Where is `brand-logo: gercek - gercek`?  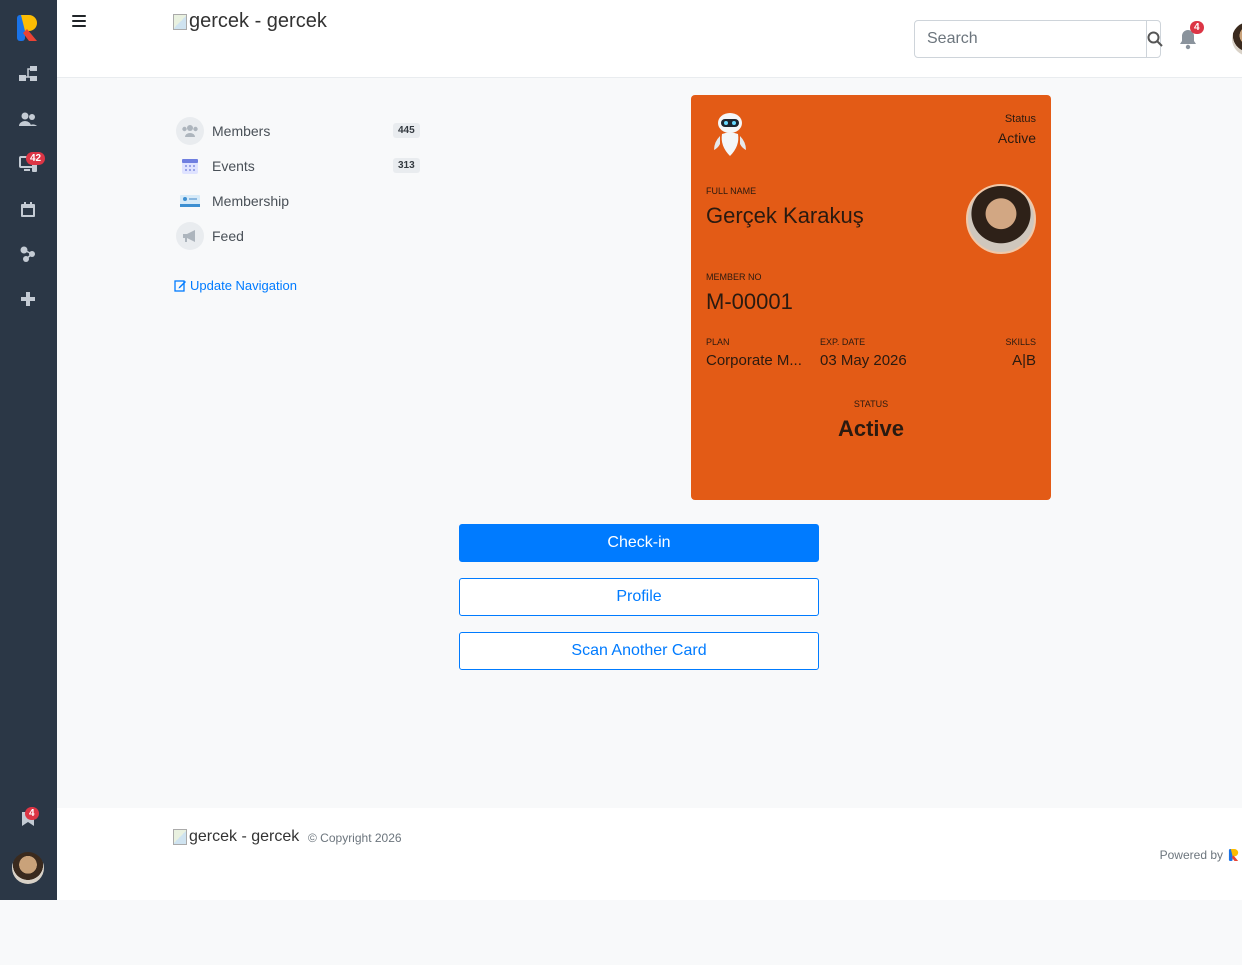
brand-logo: gercek - gercek is located at coordinates (250, 21).